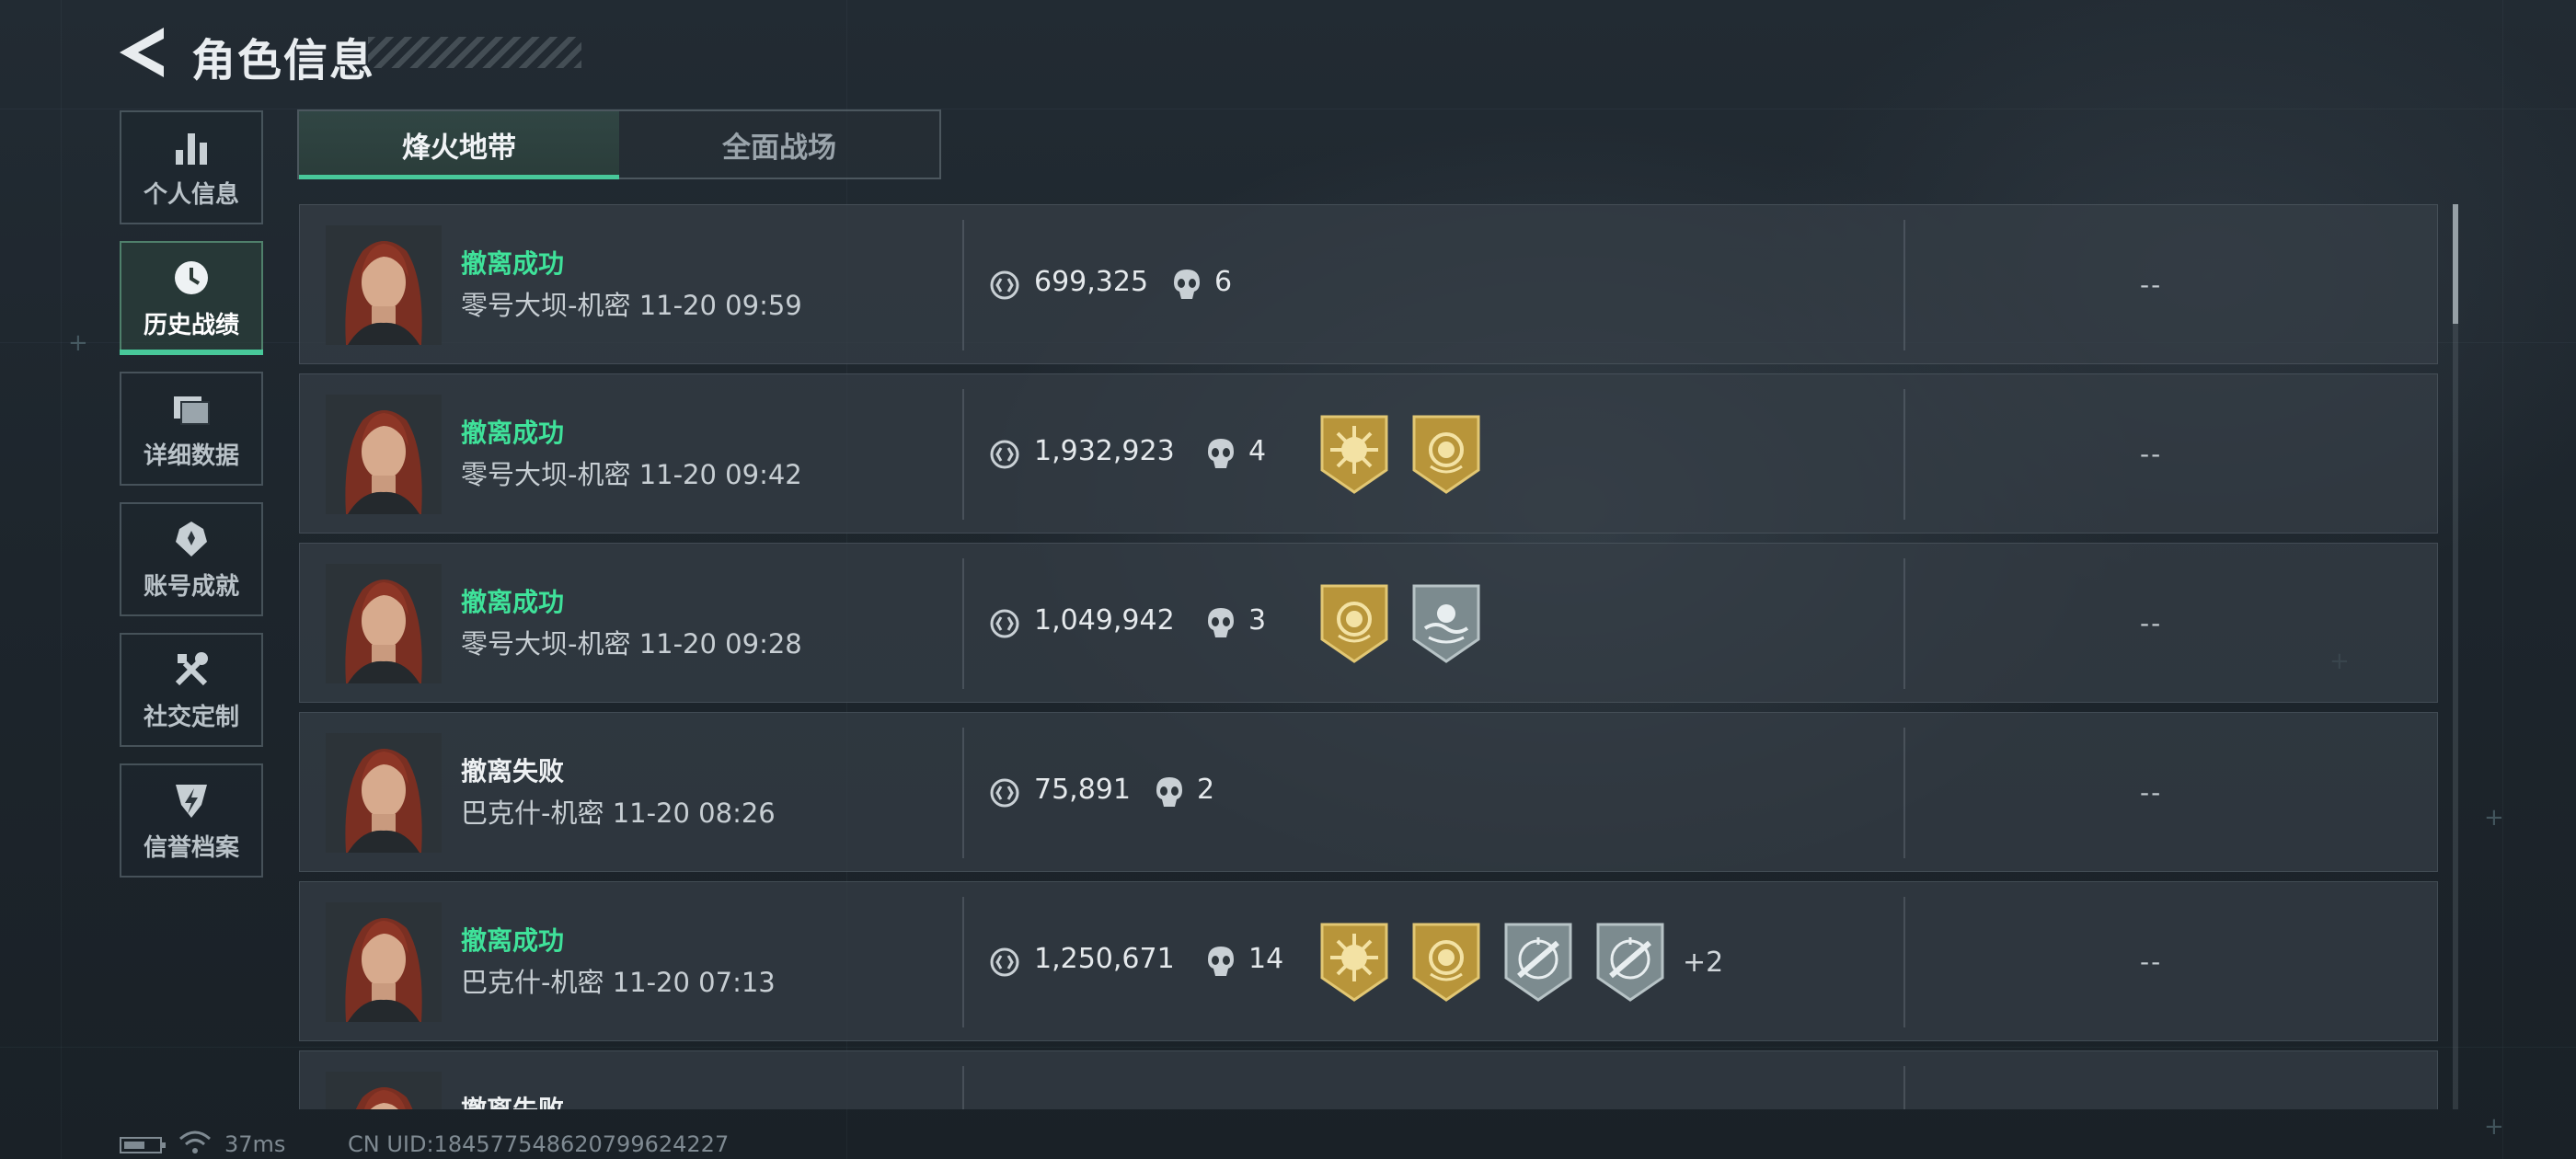  Describe the element at coordinates (191, 148) in the screenshot. I see `bar-chart-icon` at that location.